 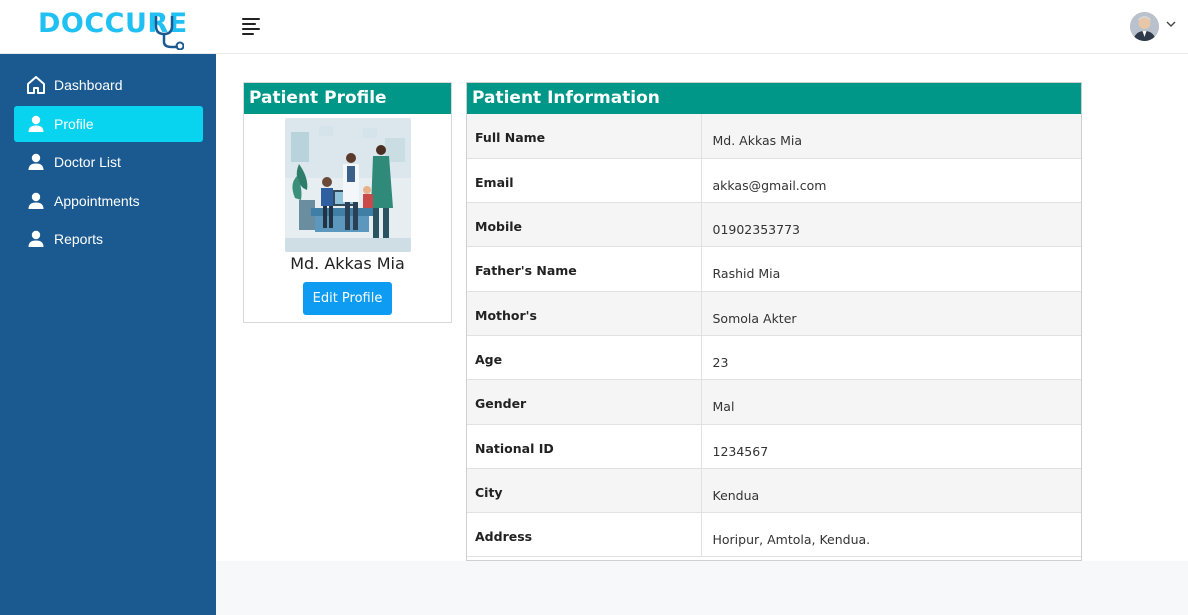 I want to click on card-title: Patient Profile, so click(x=347, y=98).